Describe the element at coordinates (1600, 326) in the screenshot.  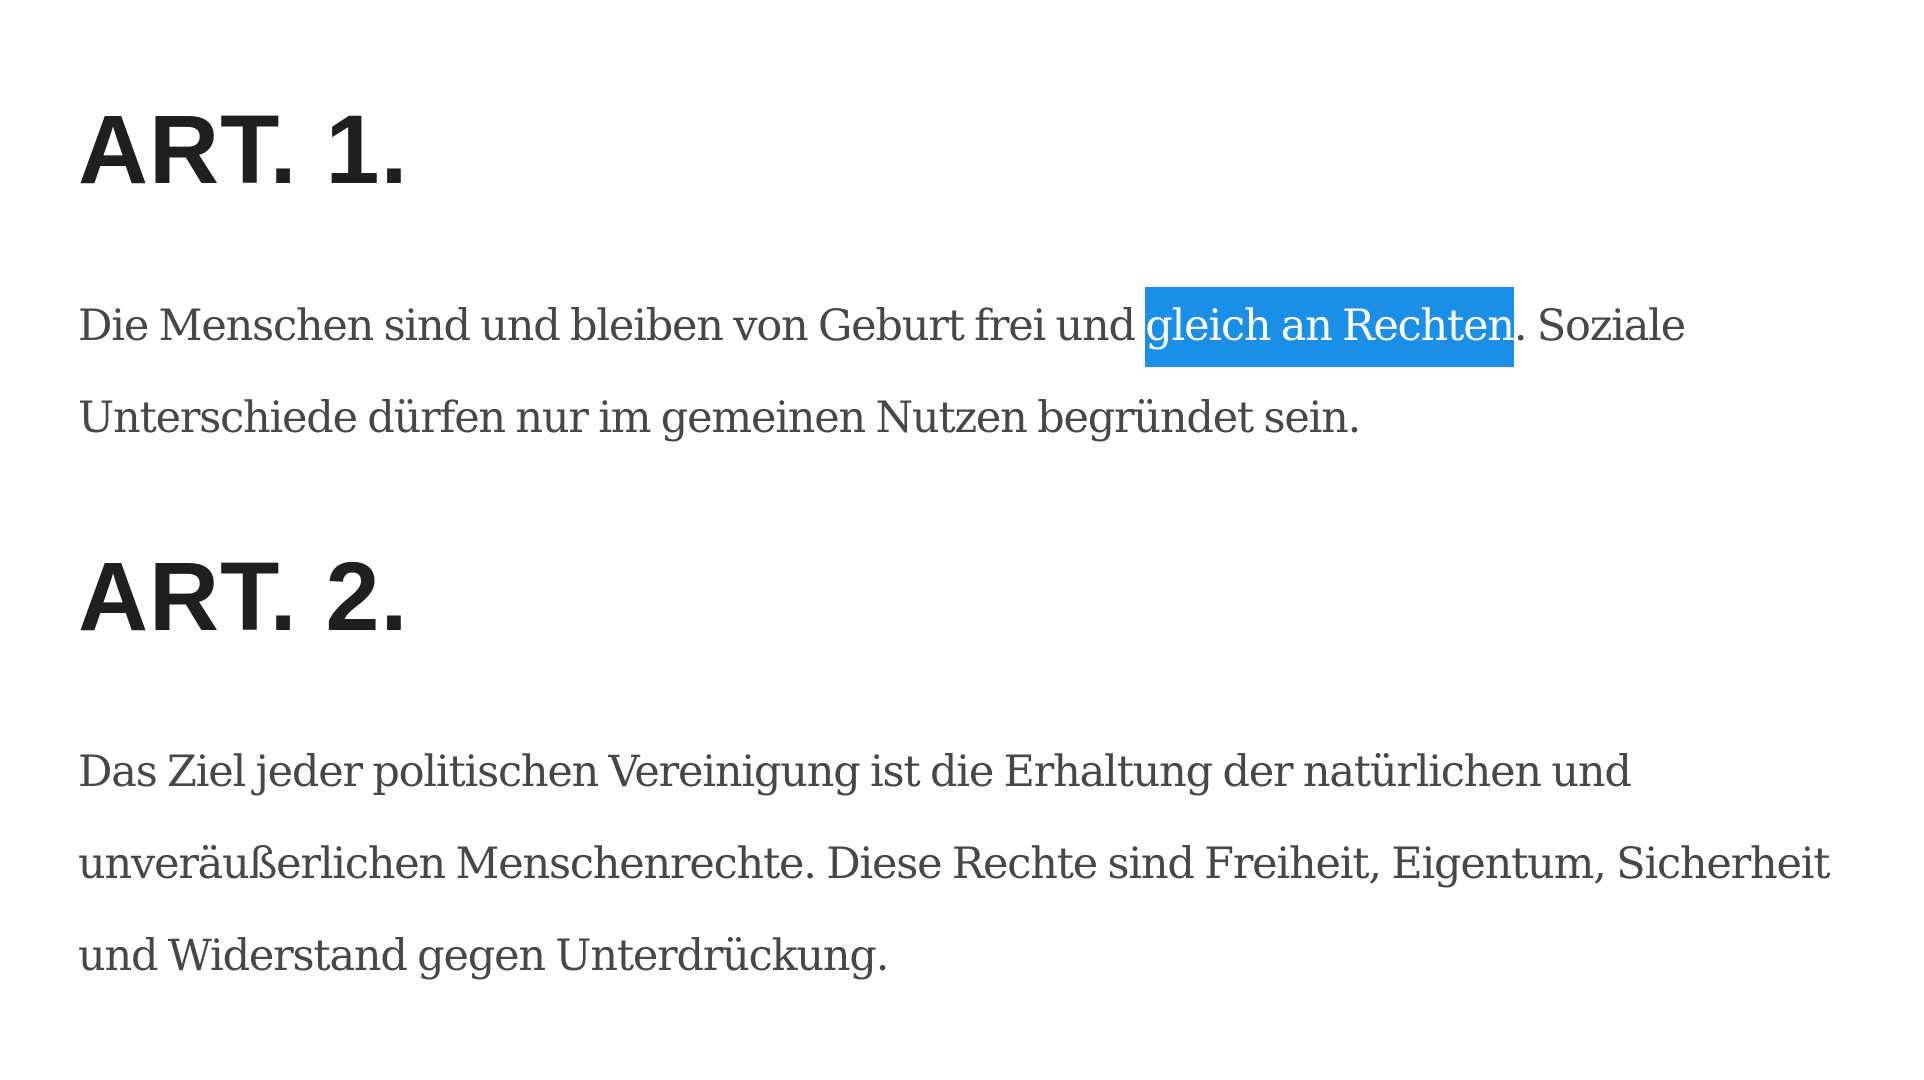
I see `article-1-line-1-after: . Soziale` at that location.